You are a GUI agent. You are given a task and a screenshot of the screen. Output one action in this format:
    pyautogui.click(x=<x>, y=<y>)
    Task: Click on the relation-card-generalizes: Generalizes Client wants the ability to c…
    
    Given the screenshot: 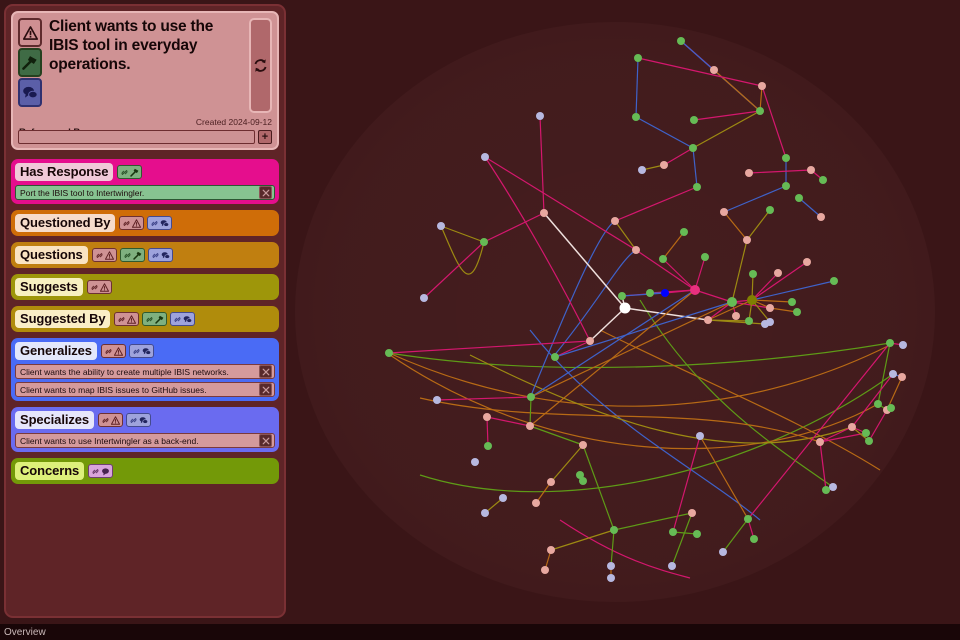 What is the action you would take?
    pyautogui.click(x=145, y=369)
    